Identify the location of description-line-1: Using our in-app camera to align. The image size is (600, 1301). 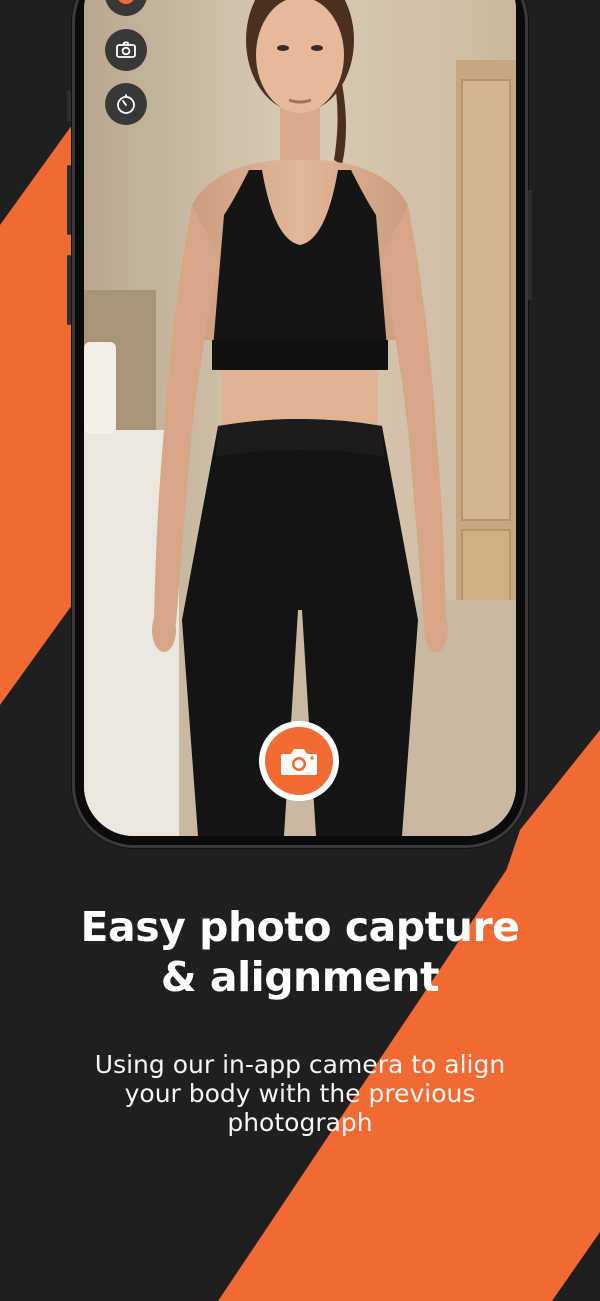
(300, 1064).